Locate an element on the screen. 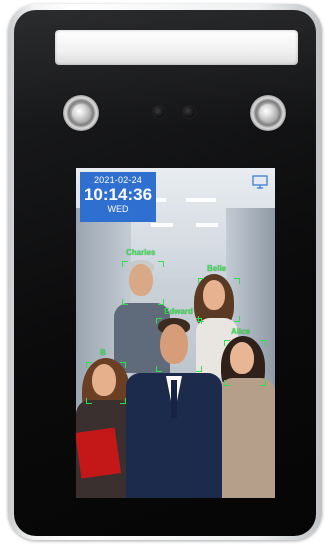  camera-lens-left is located at coordinates (159, 112).